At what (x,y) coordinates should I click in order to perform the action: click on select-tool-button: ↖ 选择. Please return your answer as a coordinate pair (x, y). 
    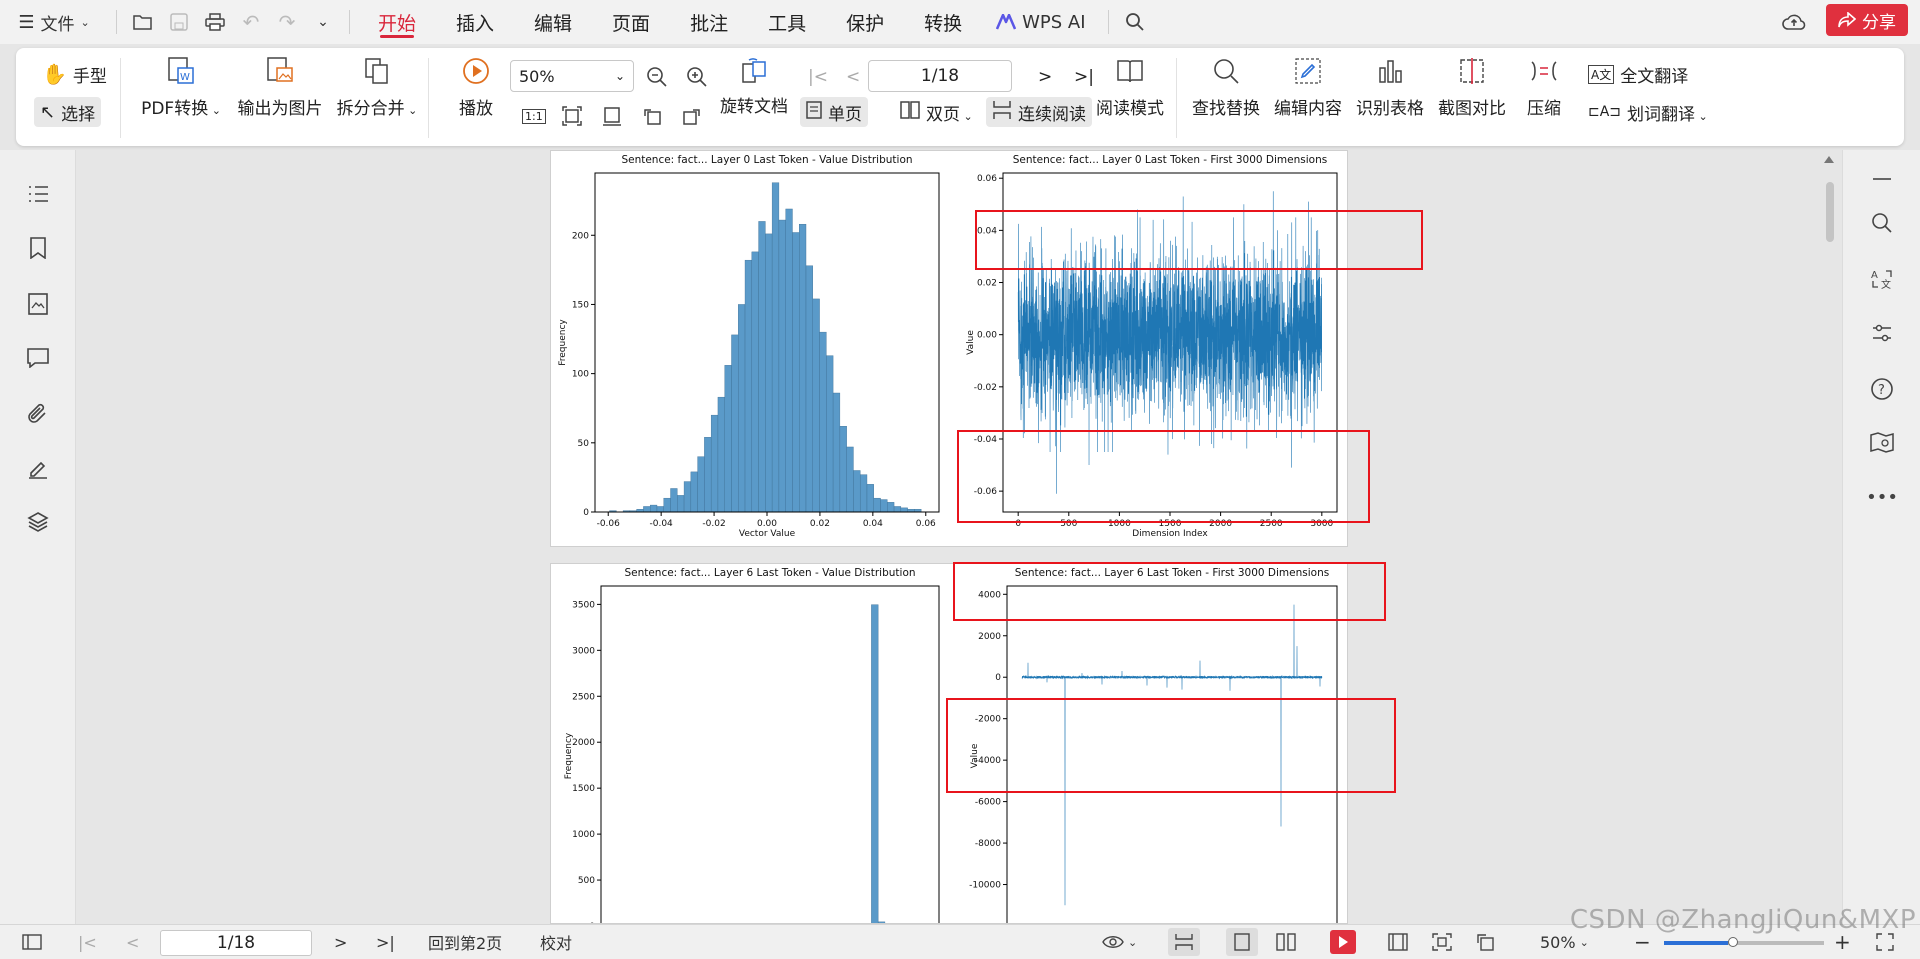
    Looking at the image, I should click on (68, 112).